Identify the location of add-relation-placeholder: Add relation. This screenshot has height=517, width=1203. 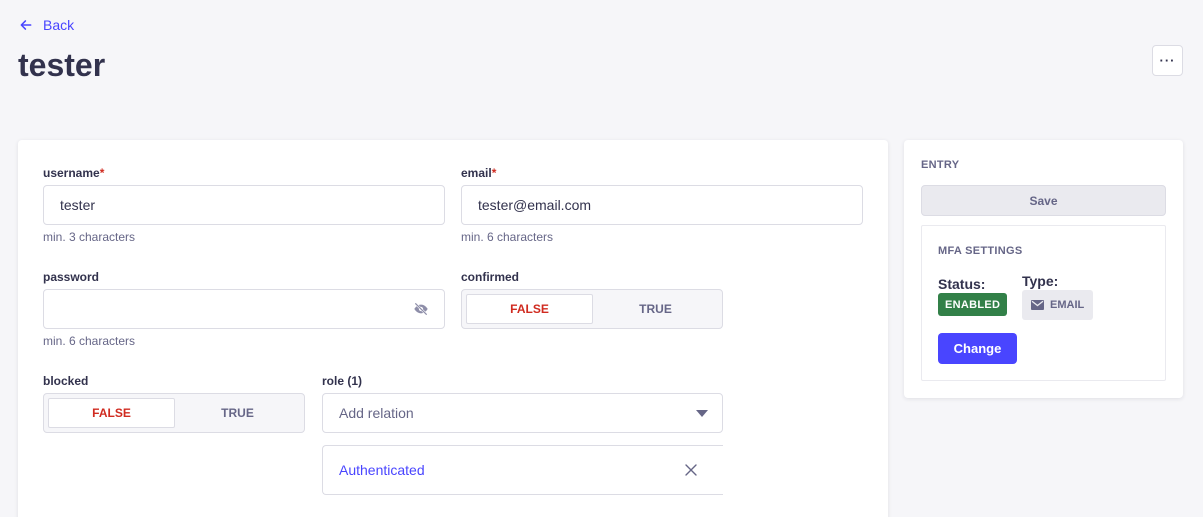
(376, 413).